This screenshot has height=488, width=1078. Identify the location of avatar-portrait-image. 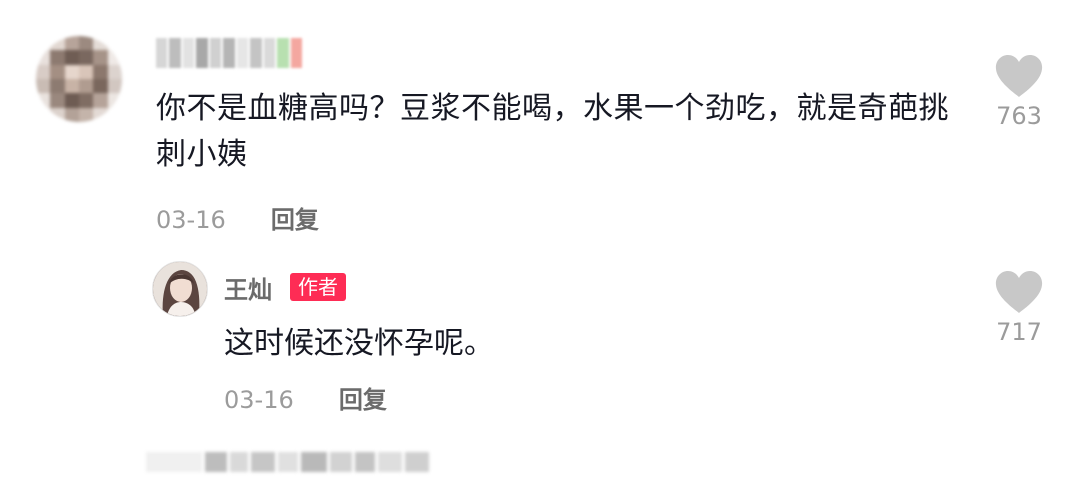
(180, 289).